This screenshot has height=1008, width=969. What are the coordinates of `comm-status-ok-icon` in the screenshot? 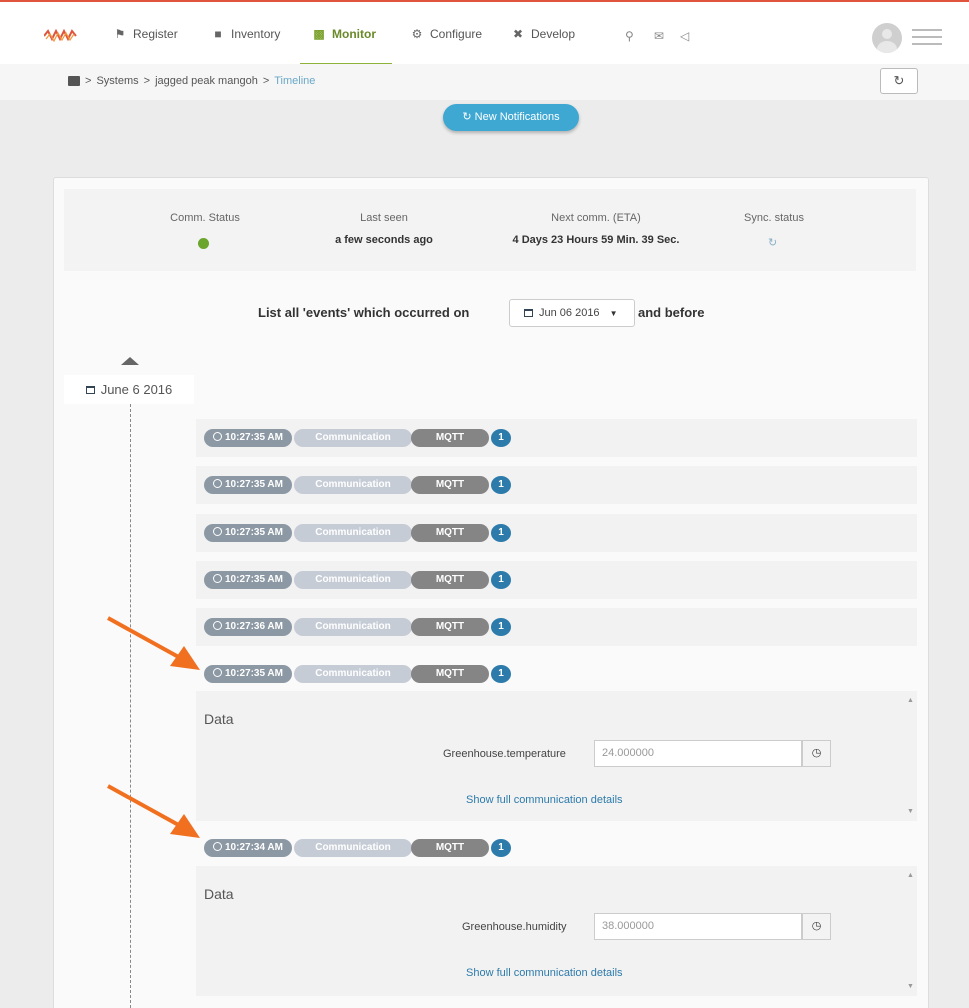 It's located at (203, 243).